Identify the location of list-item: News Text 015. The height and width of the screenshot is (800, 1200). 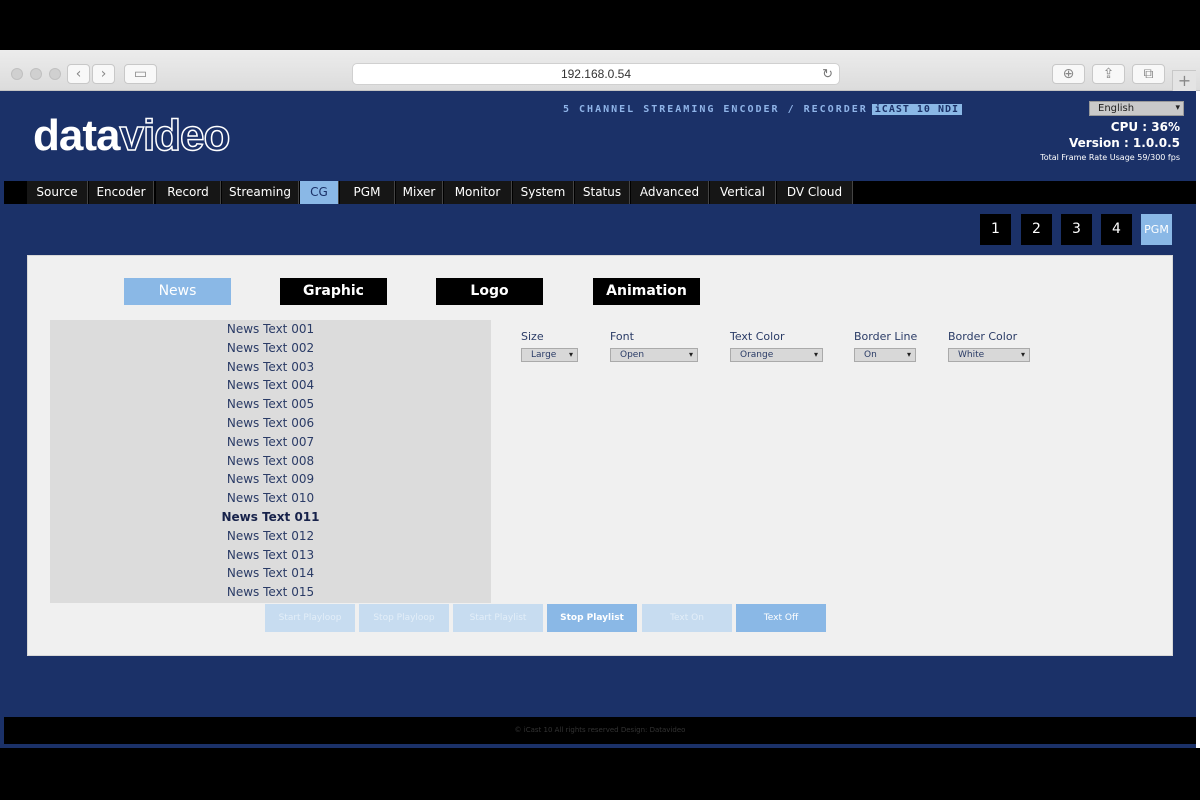
(270, 592).